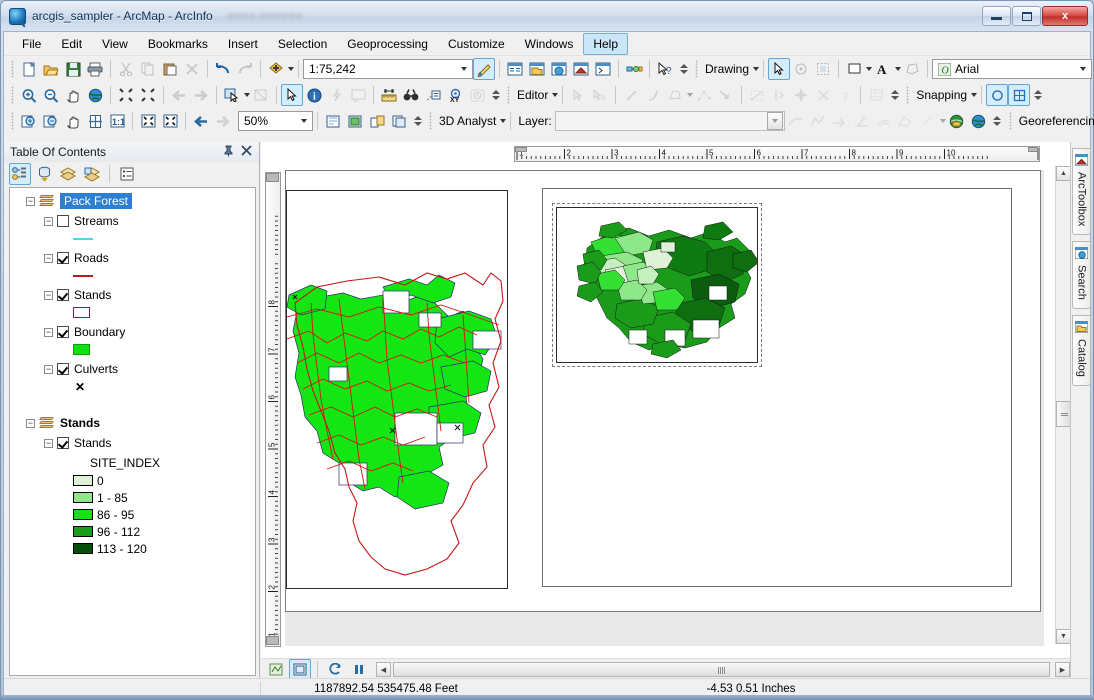 This screenshot has height=700, width=1094. I want to click on fixed-zoom-out-icon, so click(148, 95).